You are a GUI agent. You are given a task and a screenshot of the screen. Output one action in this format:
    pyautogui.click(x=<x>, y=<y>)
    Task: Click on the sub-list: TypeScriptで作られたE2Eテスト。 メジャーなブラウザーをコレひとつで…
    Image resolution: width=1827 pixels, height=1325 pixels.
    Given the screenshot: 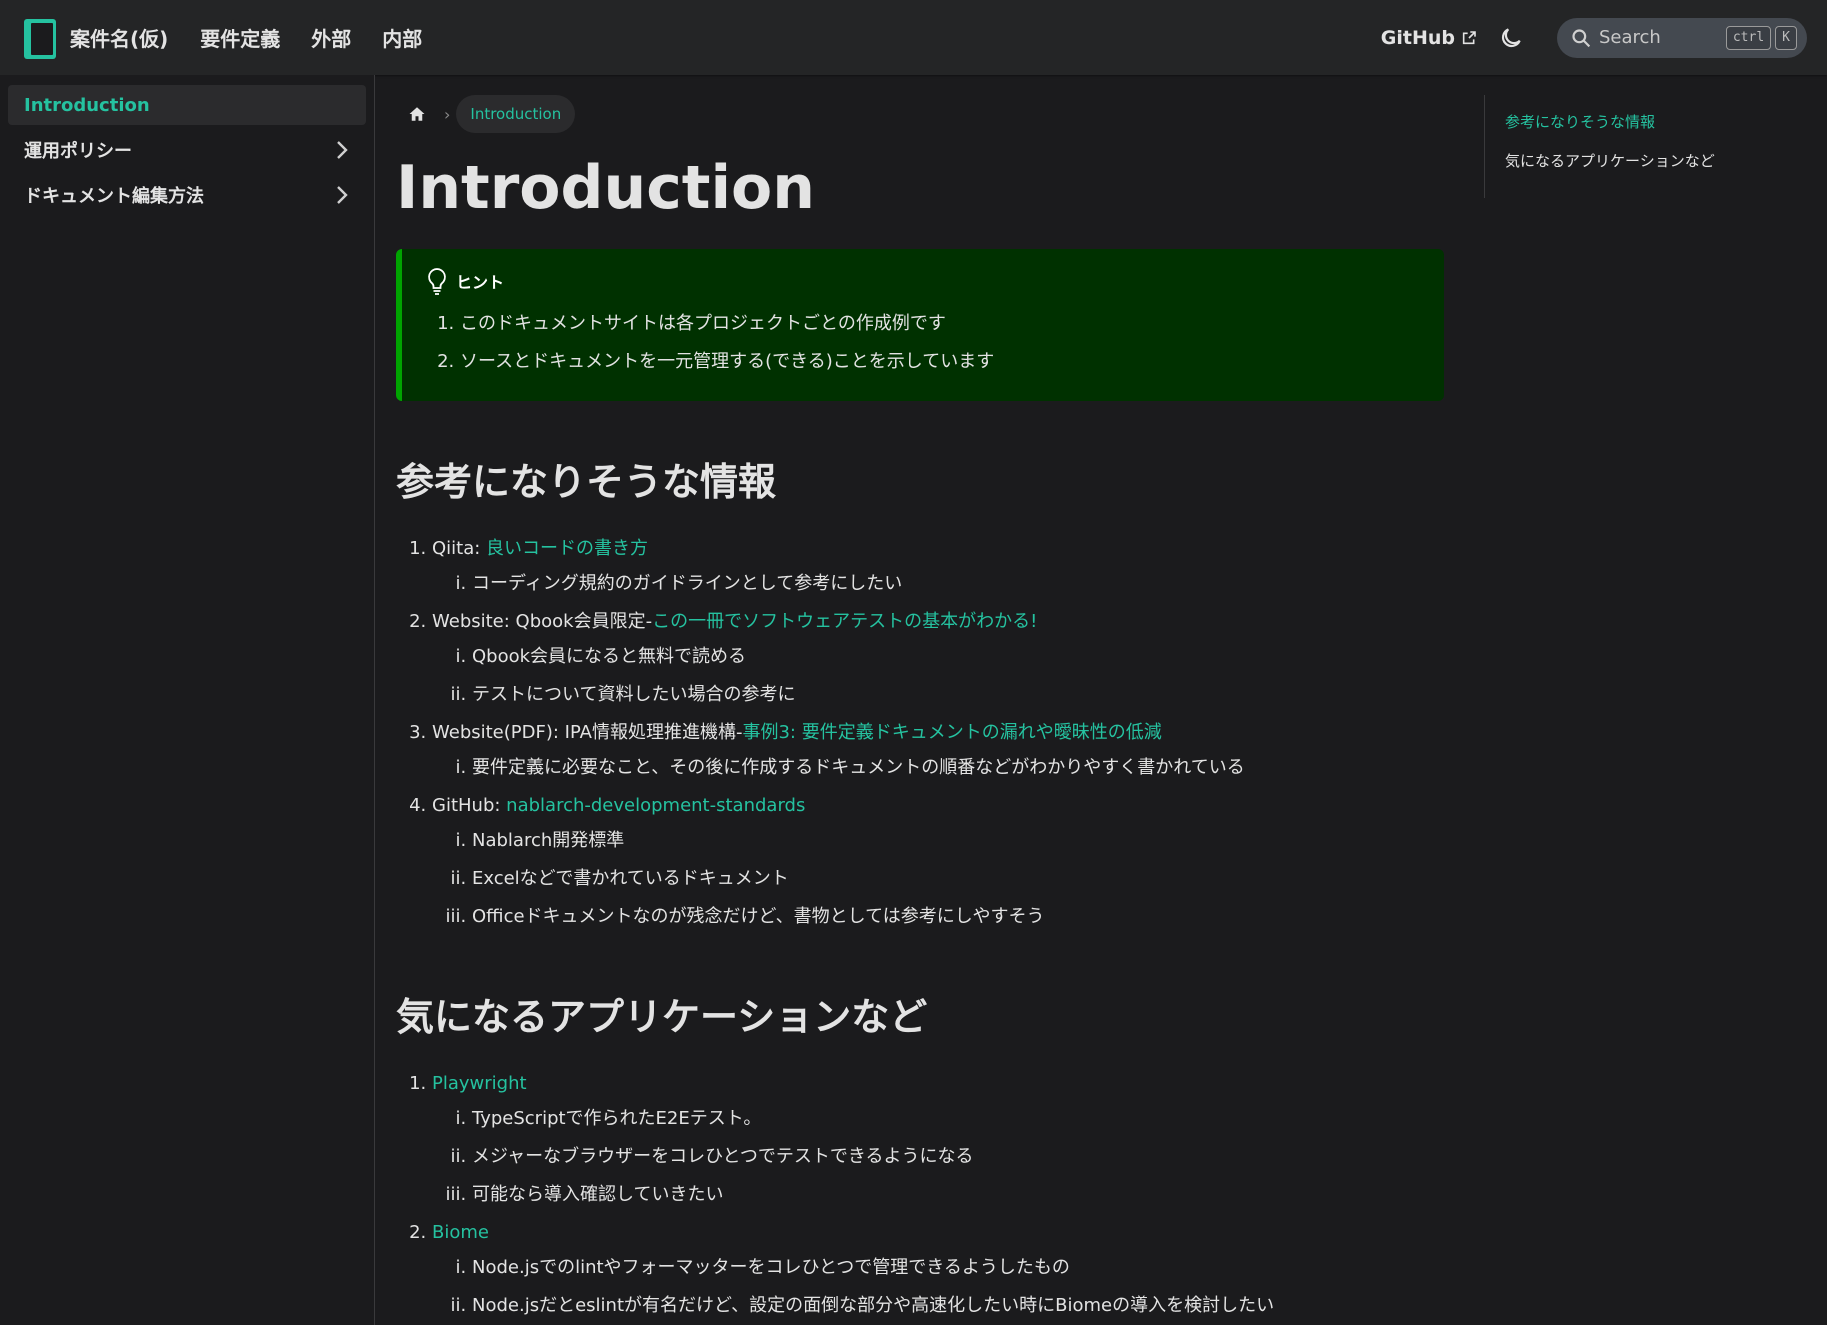 What is the action you would take?
    pyautogui.click(x=938, y=1157)
    